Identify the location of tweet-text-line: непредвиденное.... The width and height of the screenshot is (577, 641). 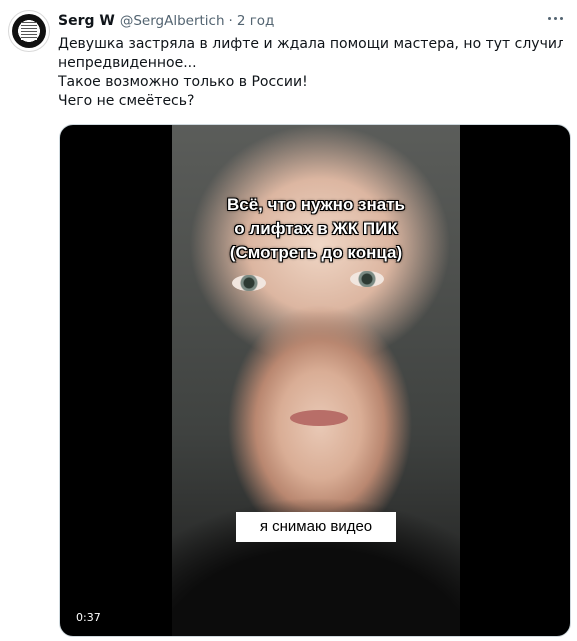
(127, 63).